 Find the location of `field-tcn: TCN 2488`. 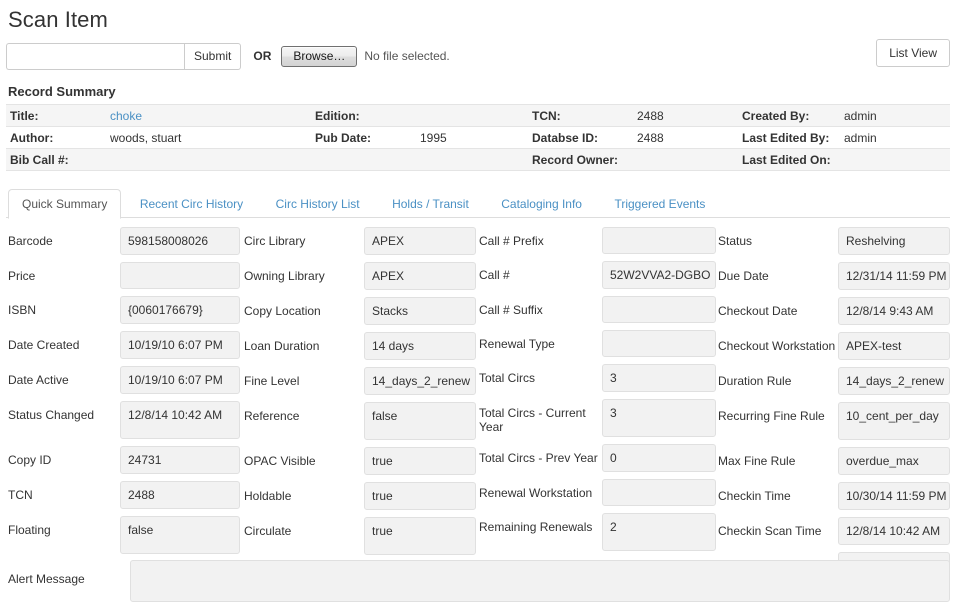

field-tcn: TCN 2488 is located at coordinates (124, 495).